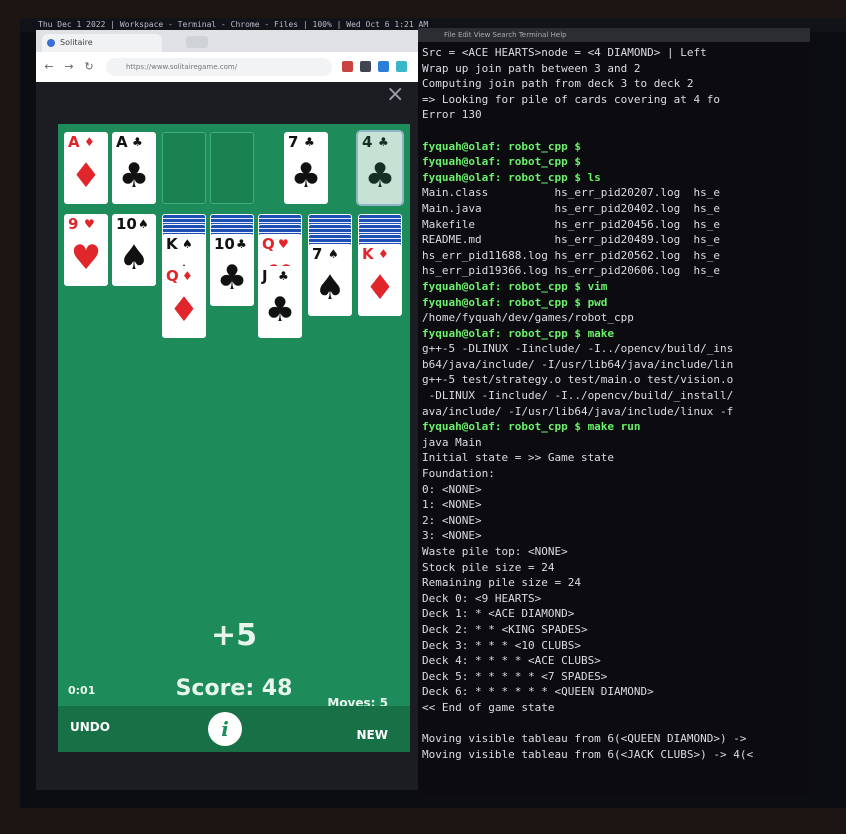 This screenshot has height=834, width=846. I want to click on tableau-card: J ♣ ♣, so click(280, 302).